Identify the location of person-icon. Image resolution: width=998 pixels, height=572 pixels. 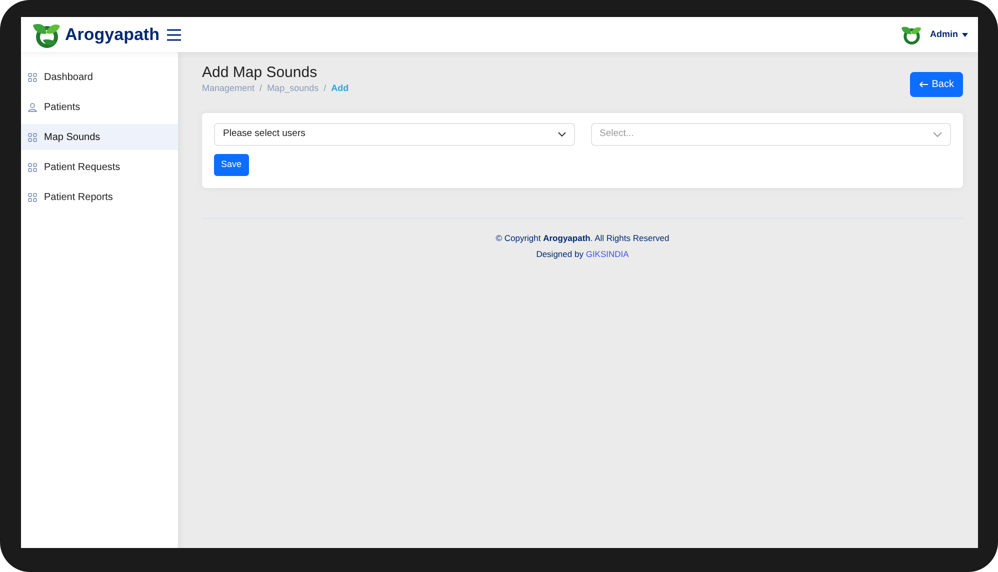
(32, 107).